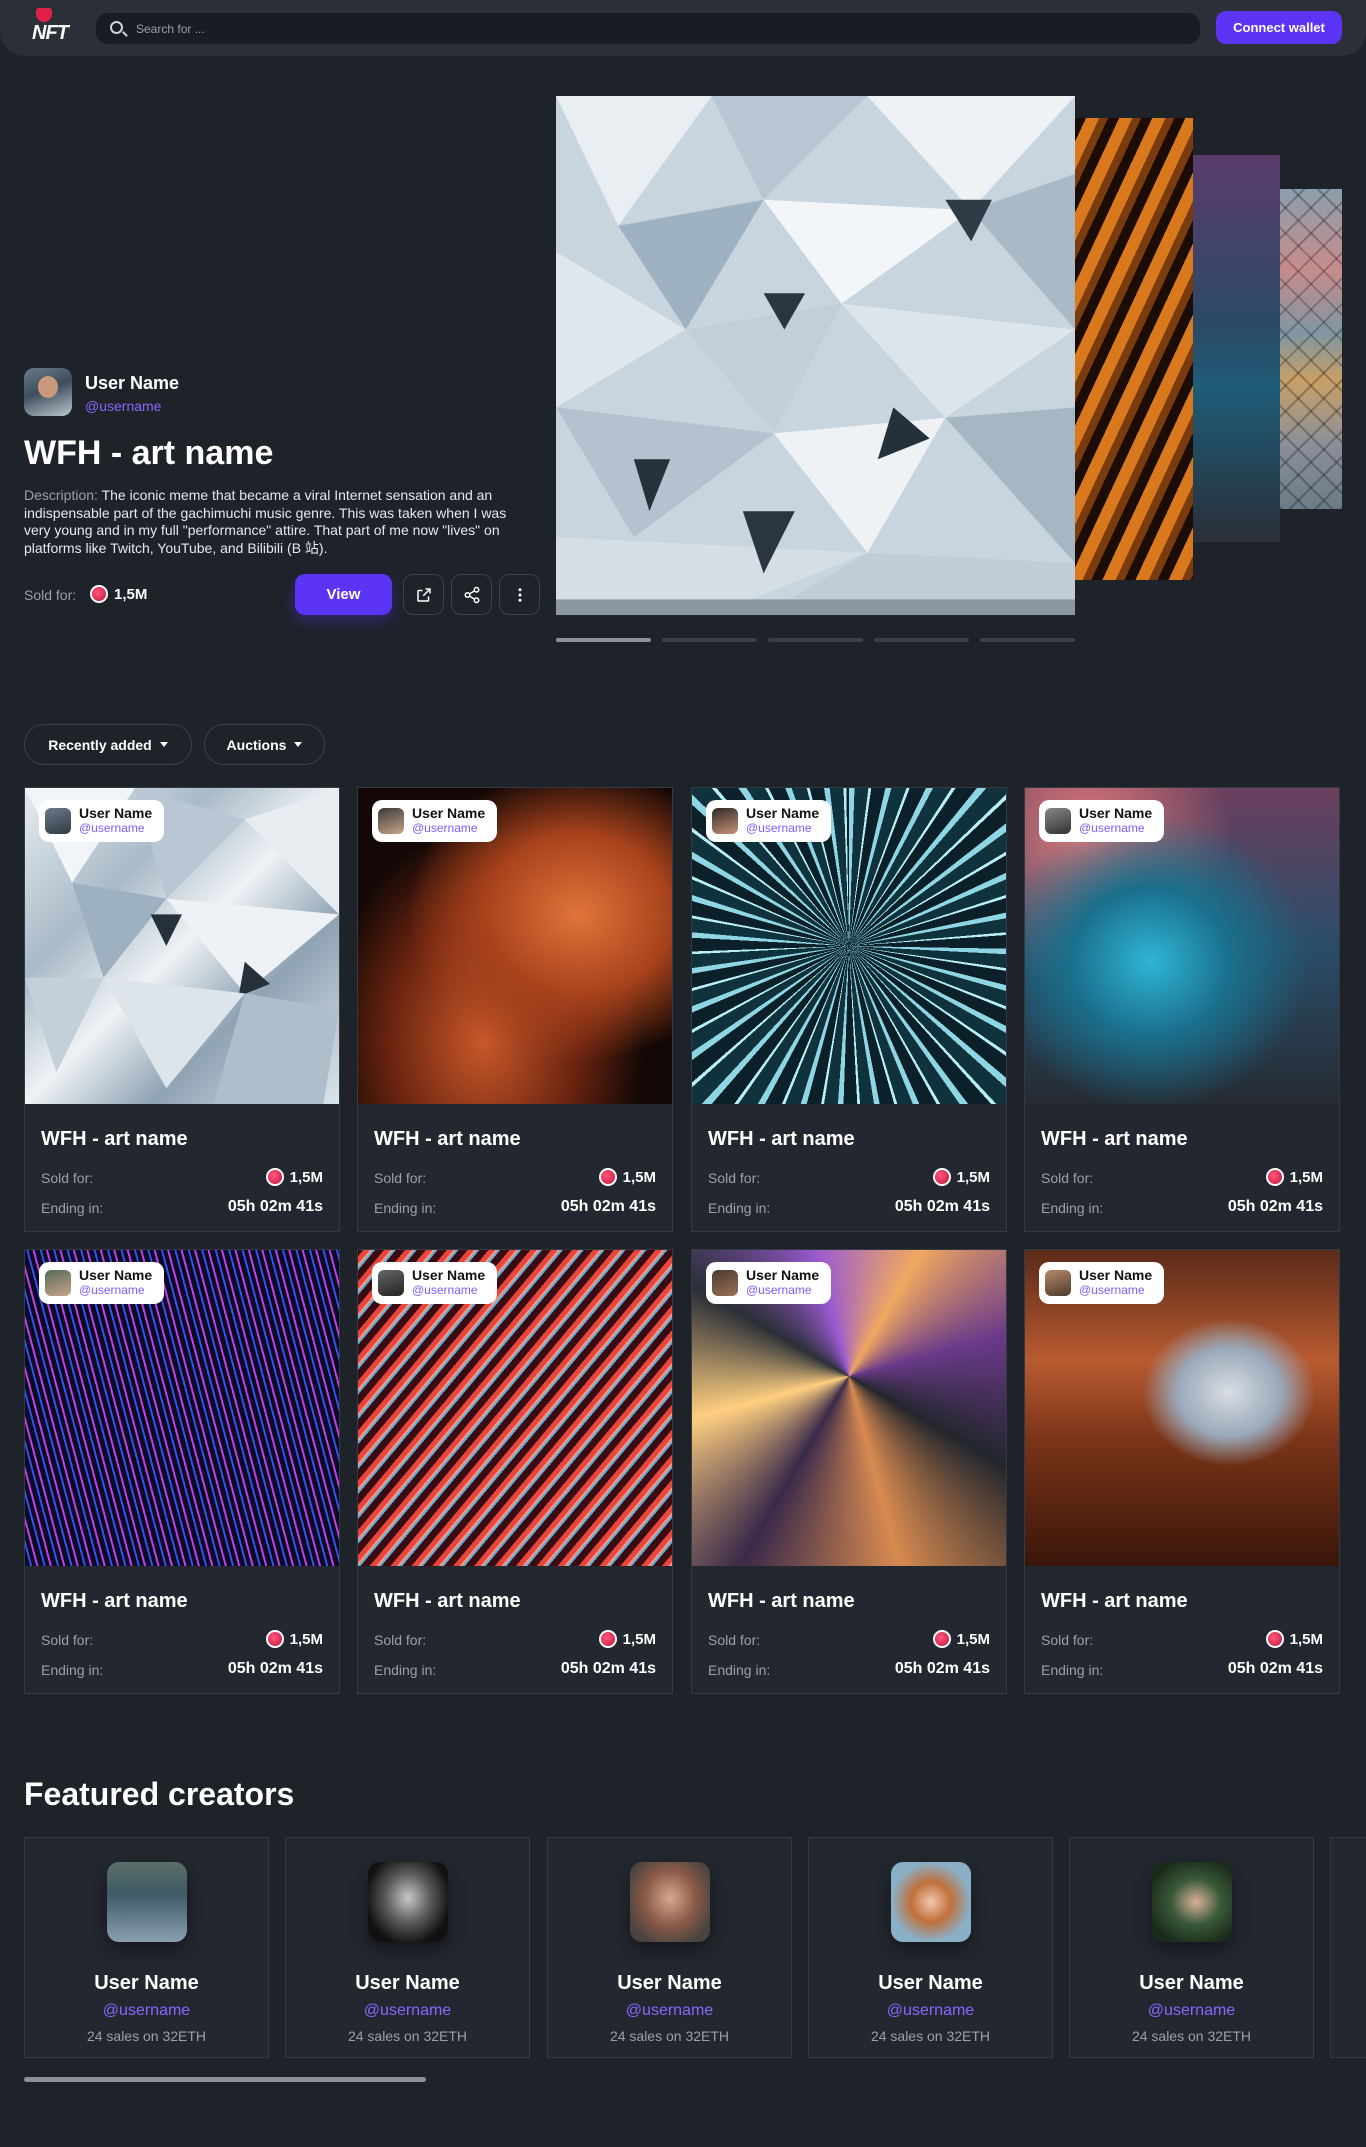 This screenshot has width=1366, height=2147. I want to click on external-link-icon, so click(423, 594).